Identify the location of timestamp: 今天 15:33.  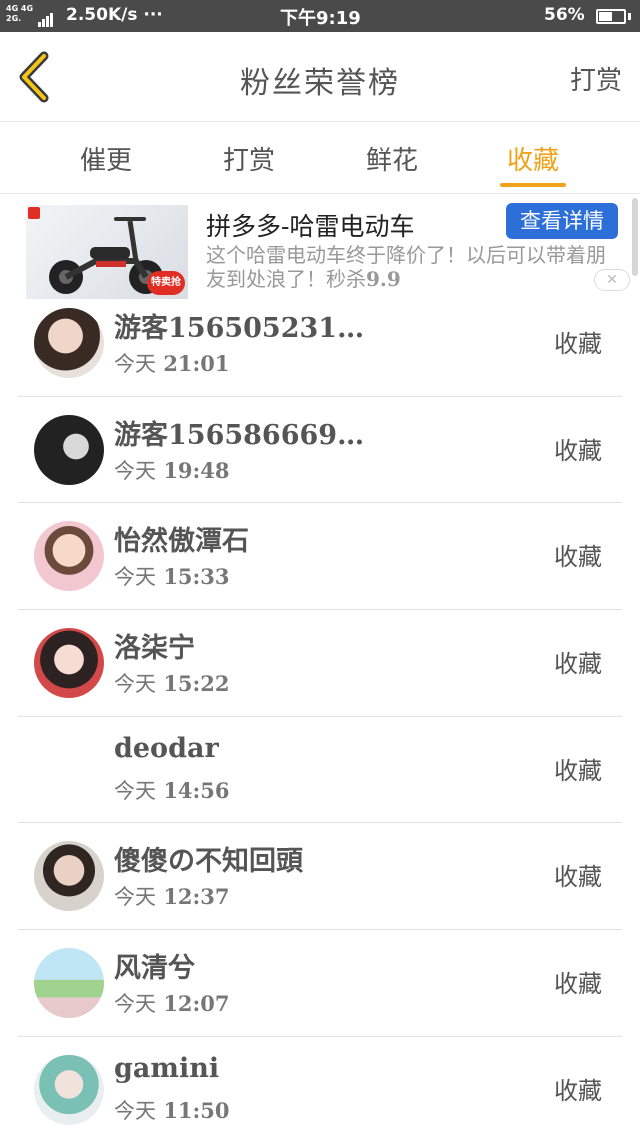
(172, 576).